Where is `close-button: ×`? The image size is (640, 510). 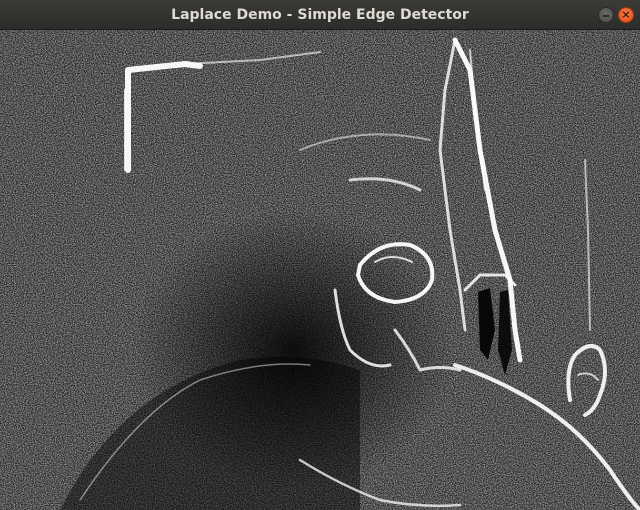
close-button: × is located at coordinates (626, 15).